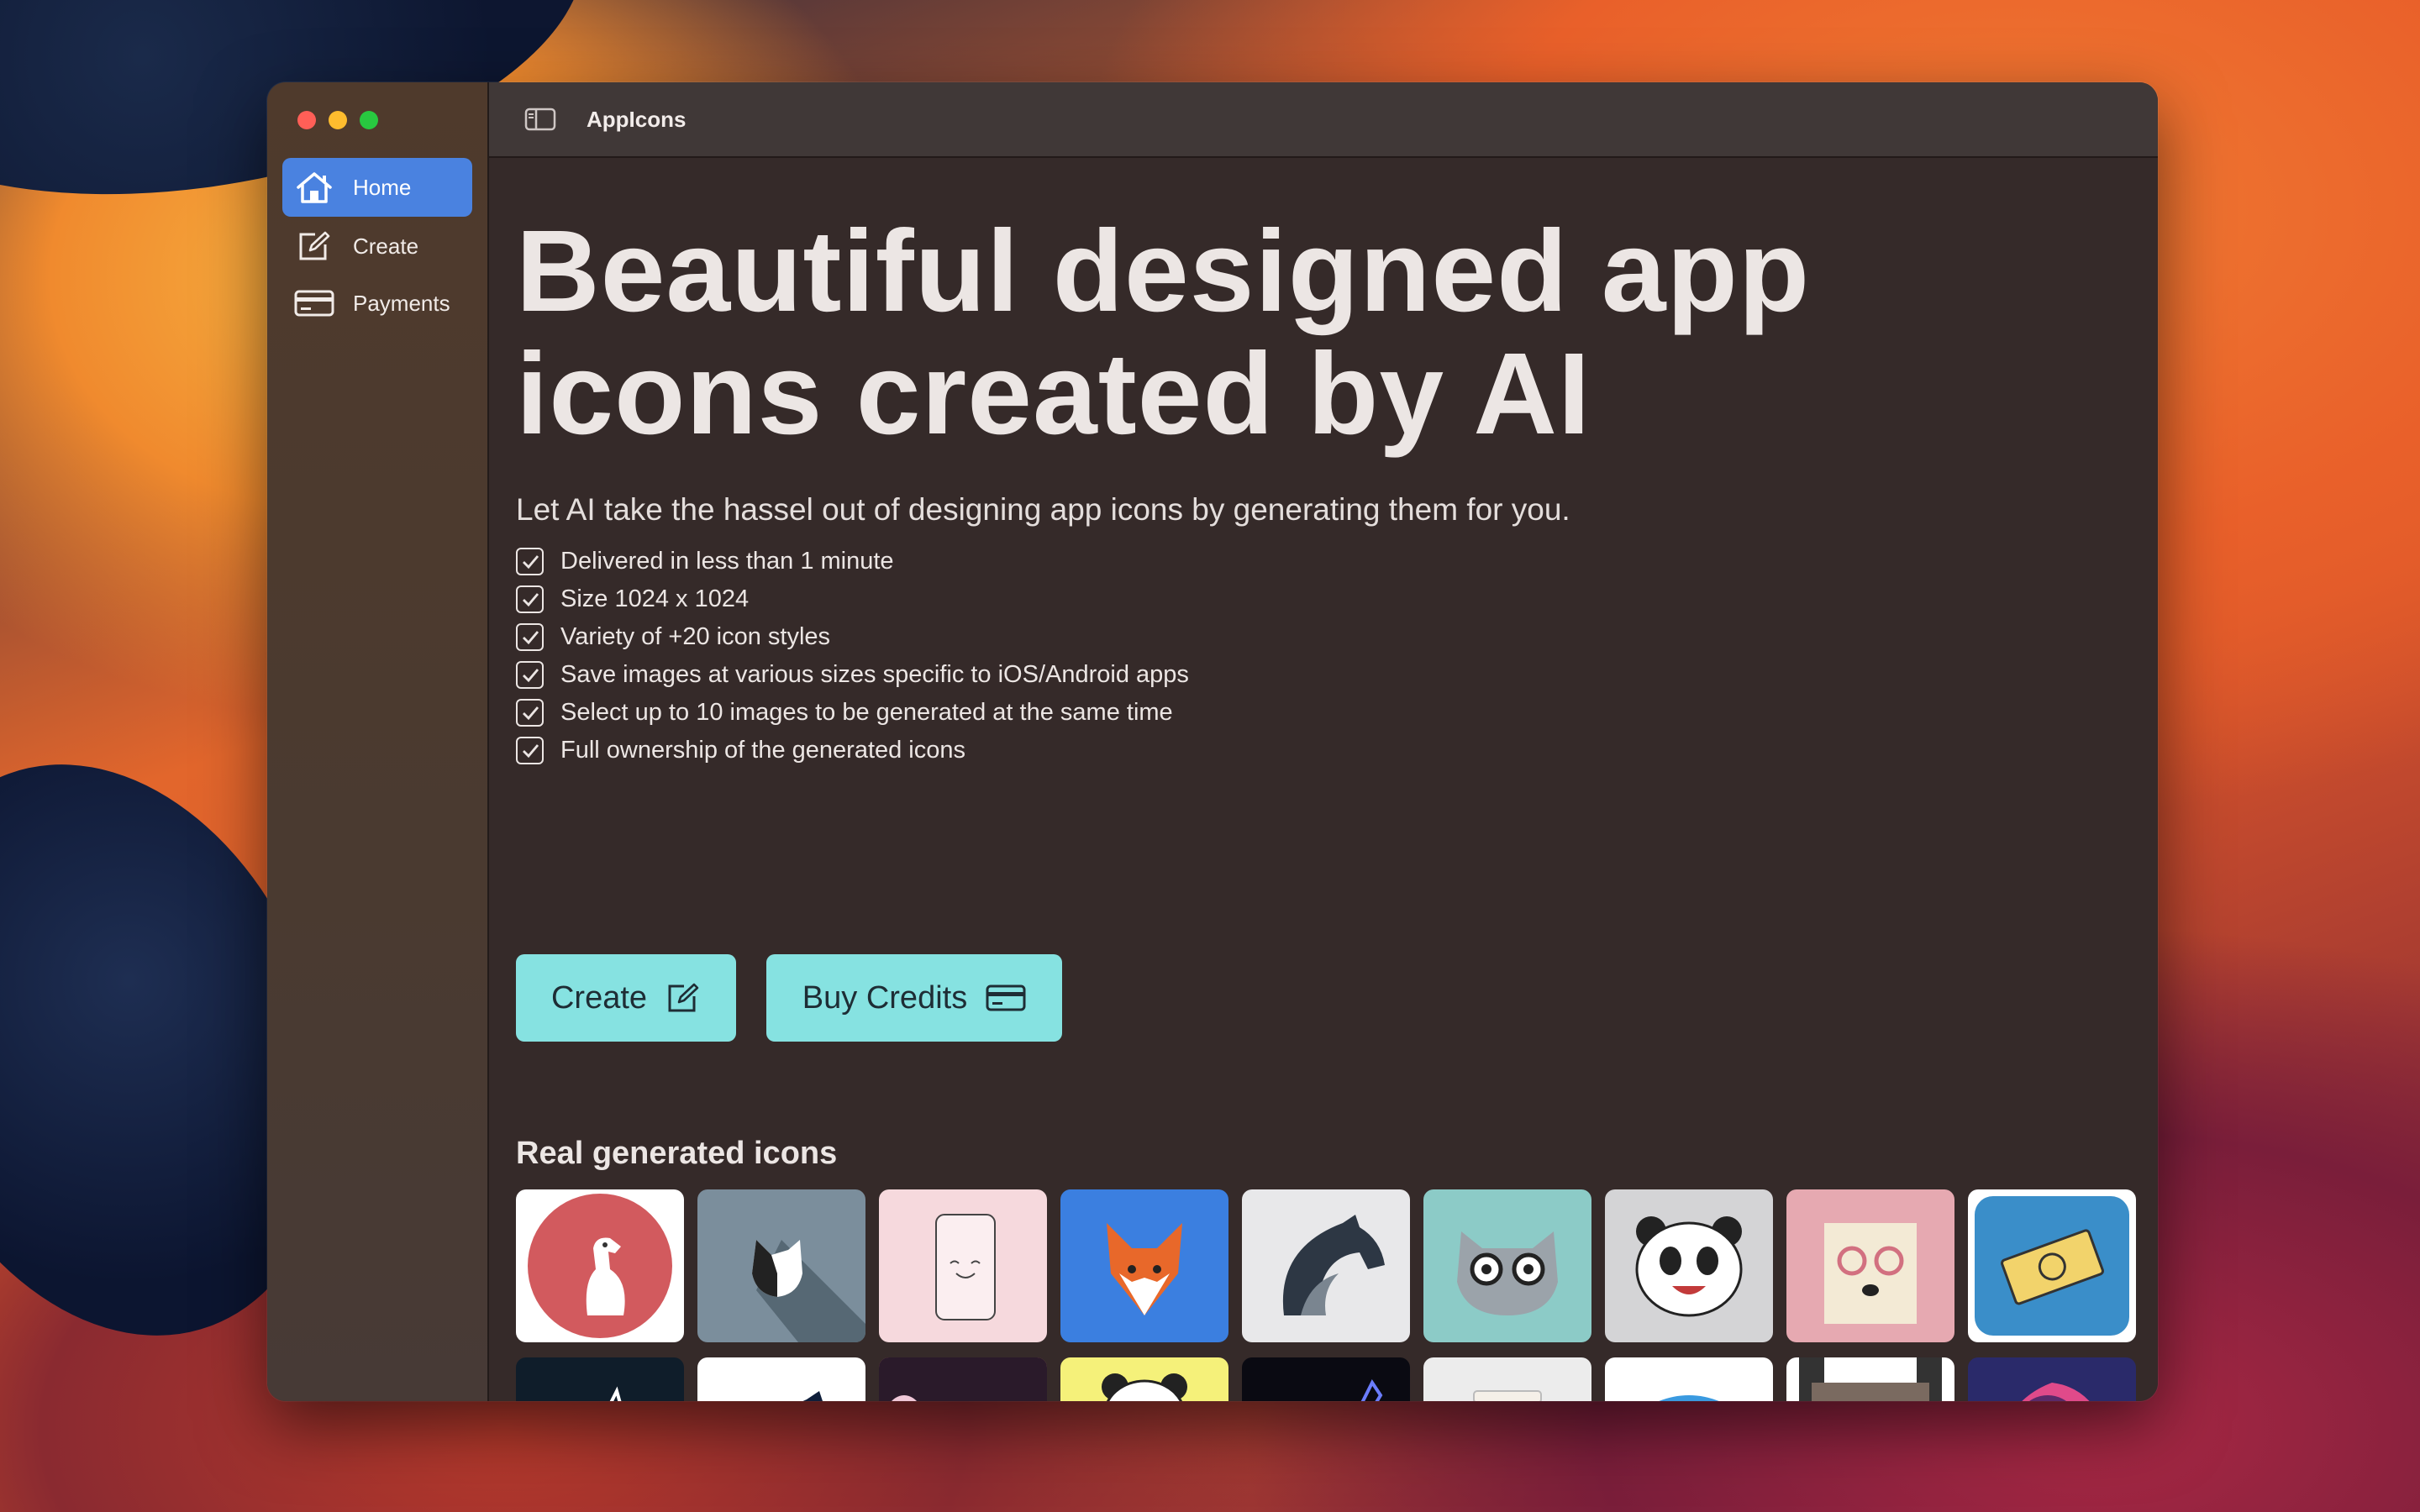 The height and width of the screenshot is (1512, 2420). I want to click on feature-text: Size 1024 x 1024, so click(655, 598).